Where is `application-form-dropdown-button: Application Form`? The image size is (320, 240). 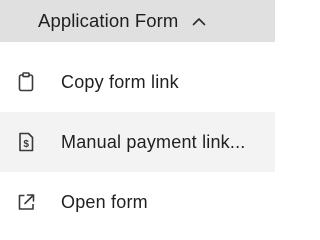 application-form-dropdown-button: Application Form is located at coordinates (122, 21).